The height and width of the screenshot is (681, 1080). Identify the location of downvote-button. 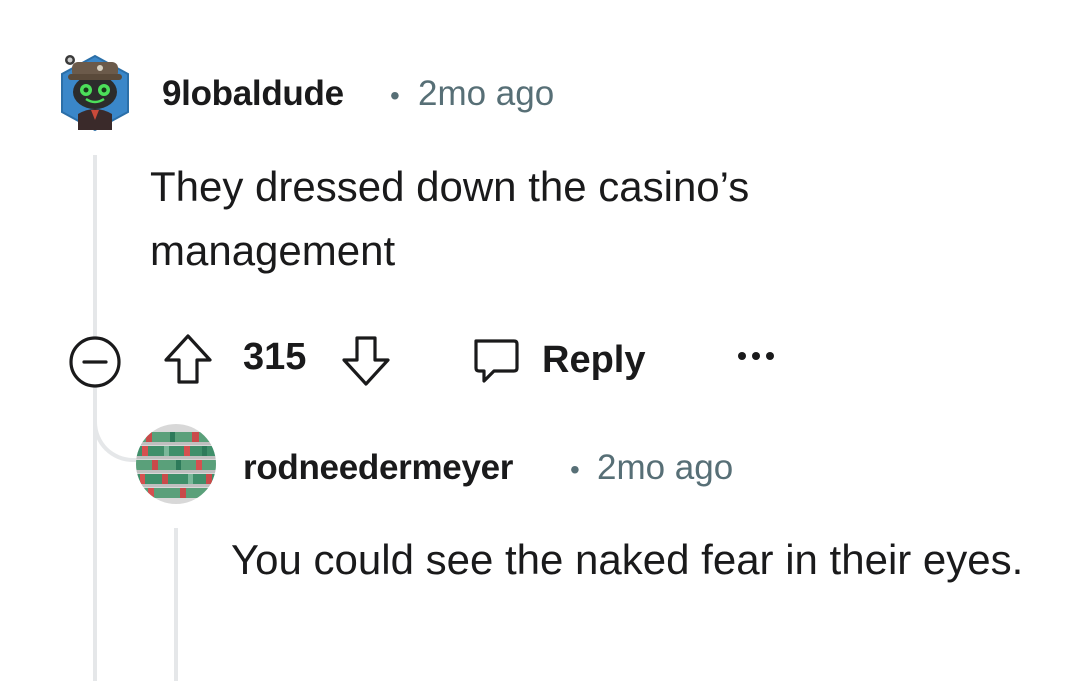
(366, 360).